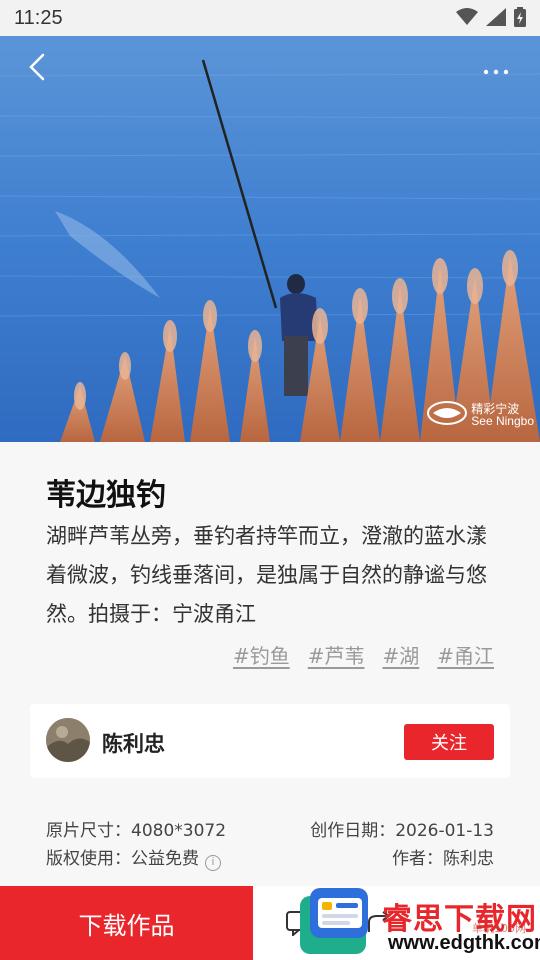  Describe the element at coordinates (400, 654) in the screenshot. I see `tag-item: #湖` at that location.